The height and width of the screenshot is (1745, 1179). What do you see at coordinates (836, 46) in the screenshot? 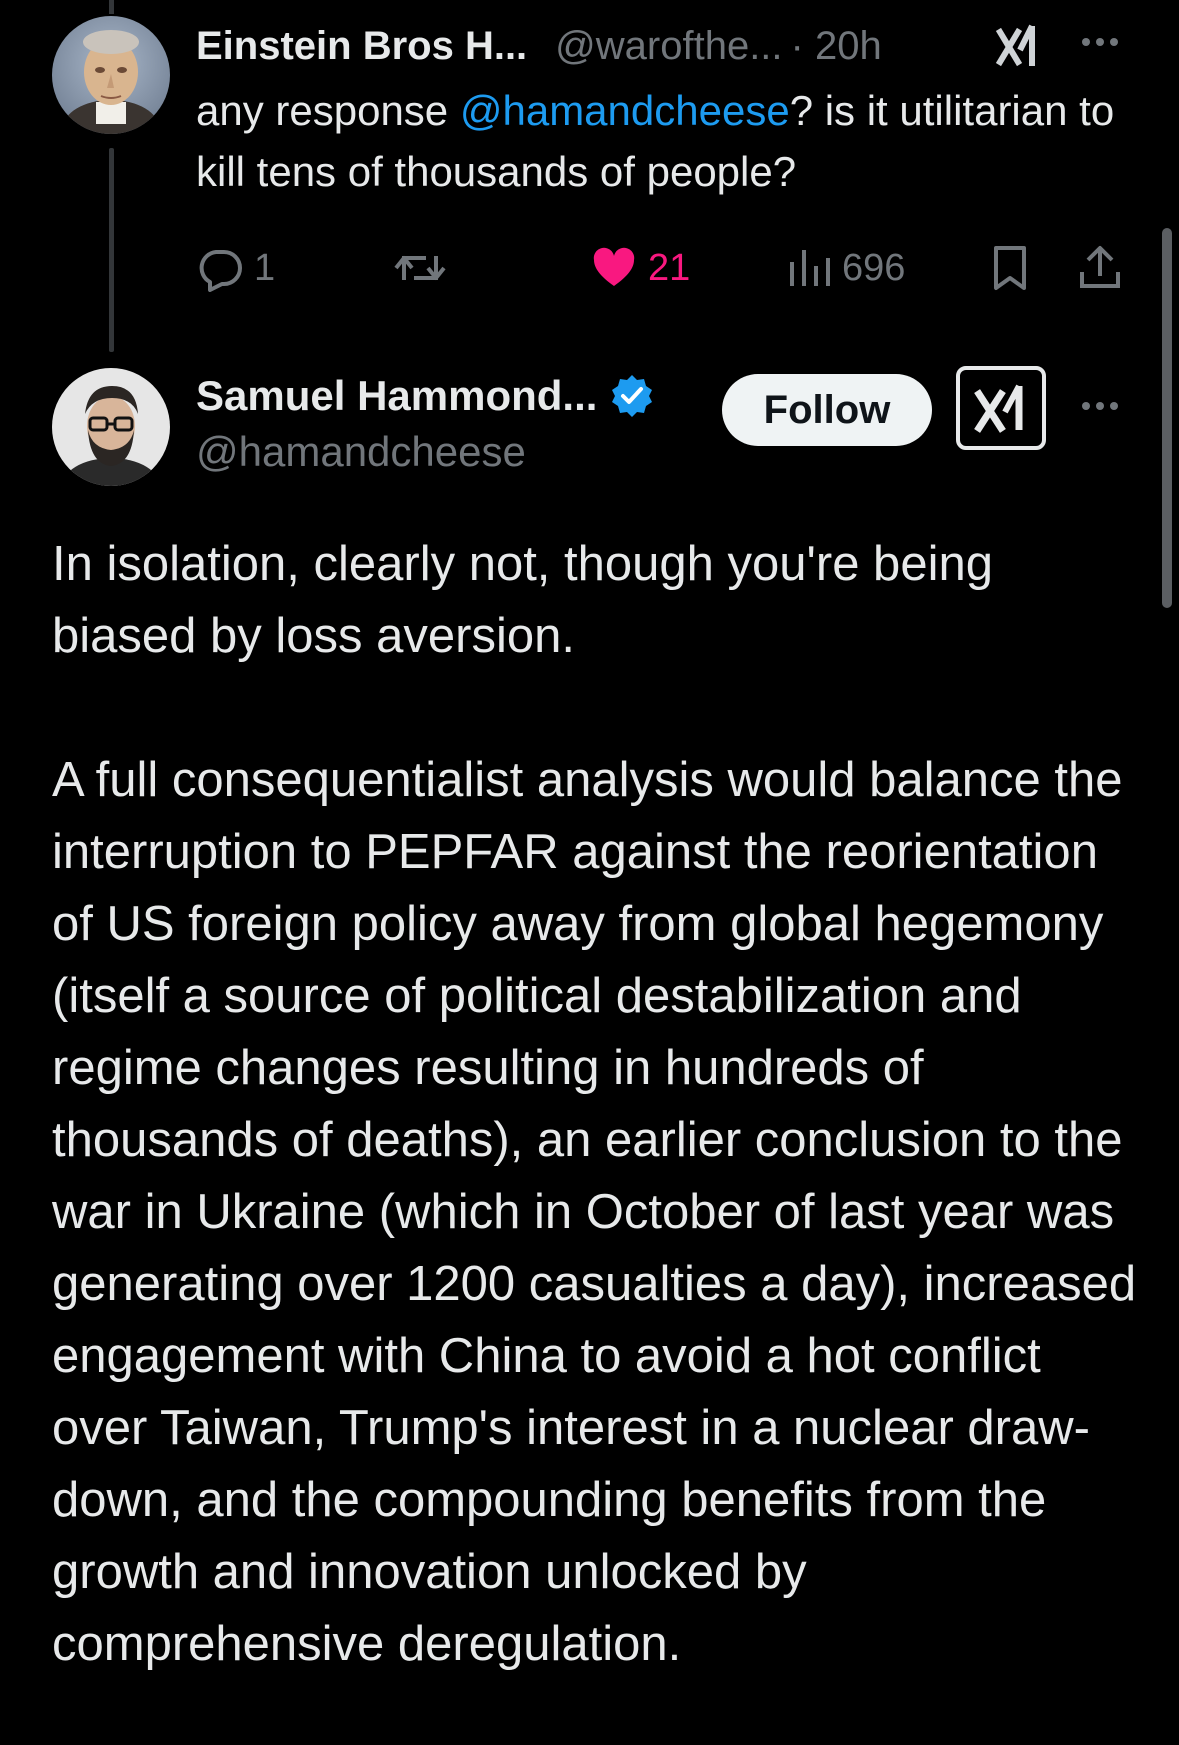
I see `reply-timestamp: · 20h` at bounding box center [836, 46].